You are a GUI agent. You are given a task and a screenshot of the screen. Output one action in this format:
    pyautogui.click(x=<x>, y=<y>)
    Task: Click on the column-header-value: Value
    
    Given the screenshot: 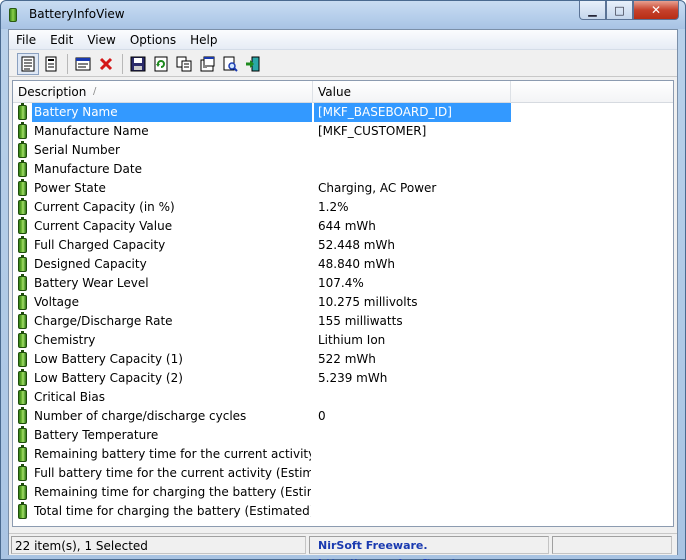 What is the action you would take?
    pyautogui.click(x=412, y=92)
    